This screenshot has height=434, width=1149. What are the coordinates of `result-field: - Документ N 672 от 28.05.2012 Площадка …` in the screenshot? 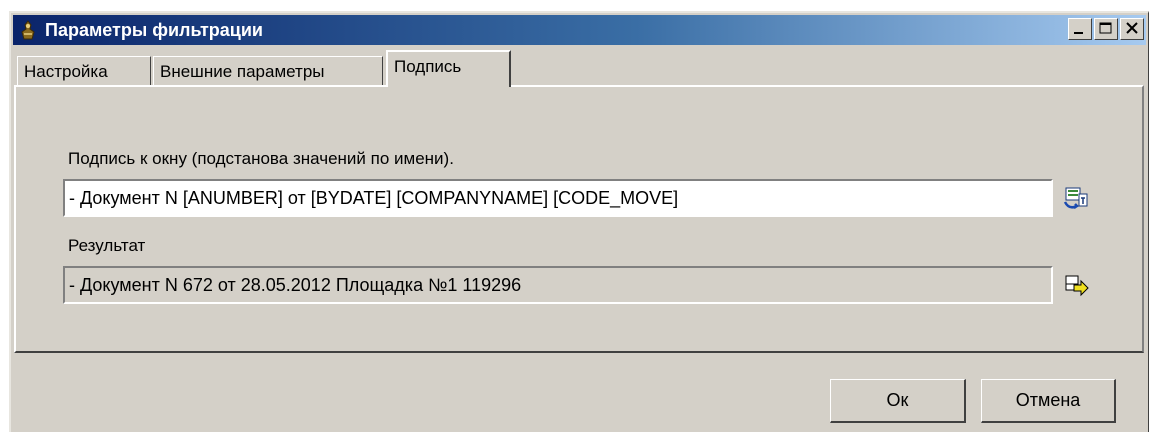 It's located at (558, 285).